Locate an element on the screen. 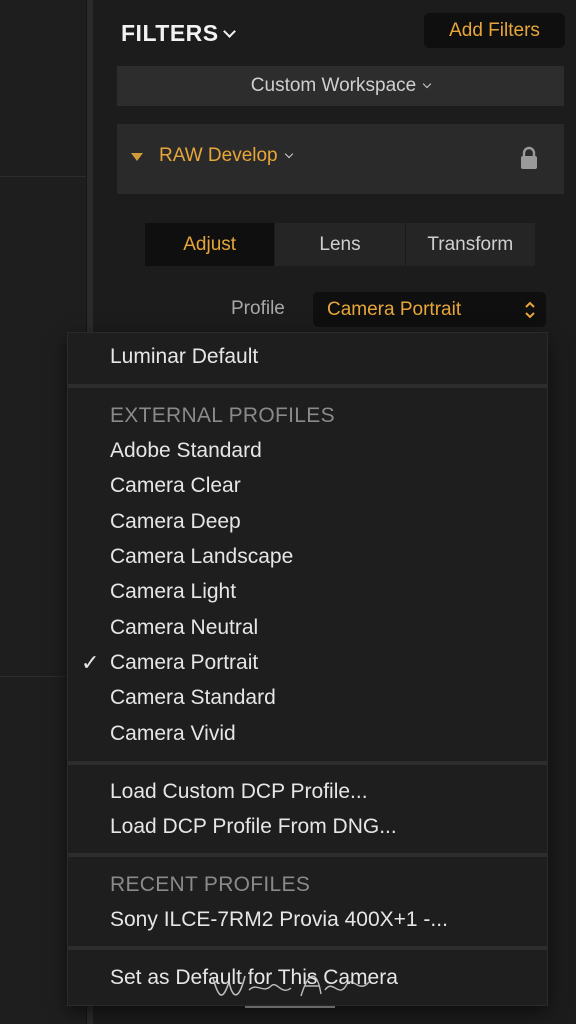 This screenshot has height=1024, width=576. menu-item-camera-portrait: Camera Portrait is located at coordinates (184, 663).